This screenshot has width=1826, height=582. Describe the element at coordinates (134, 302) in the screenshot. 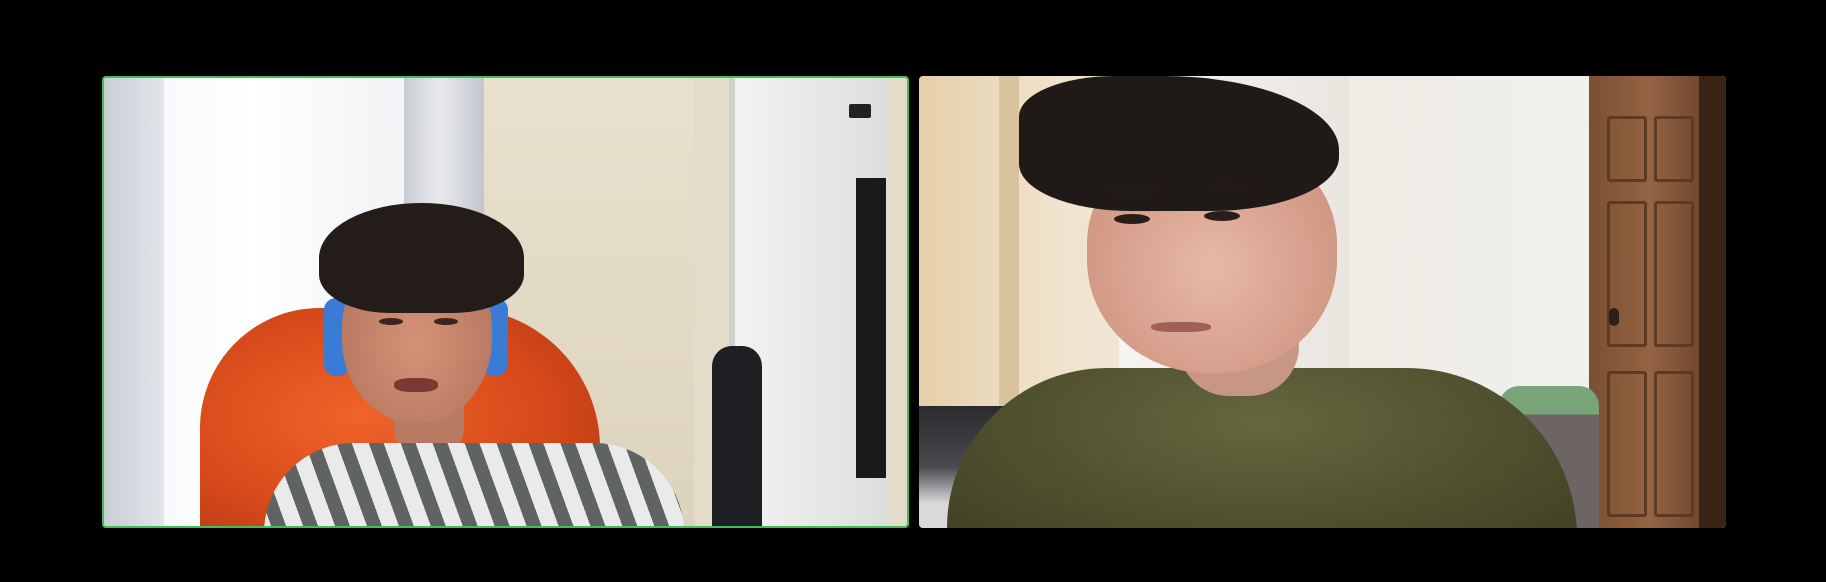

I see `curtain` at that location.